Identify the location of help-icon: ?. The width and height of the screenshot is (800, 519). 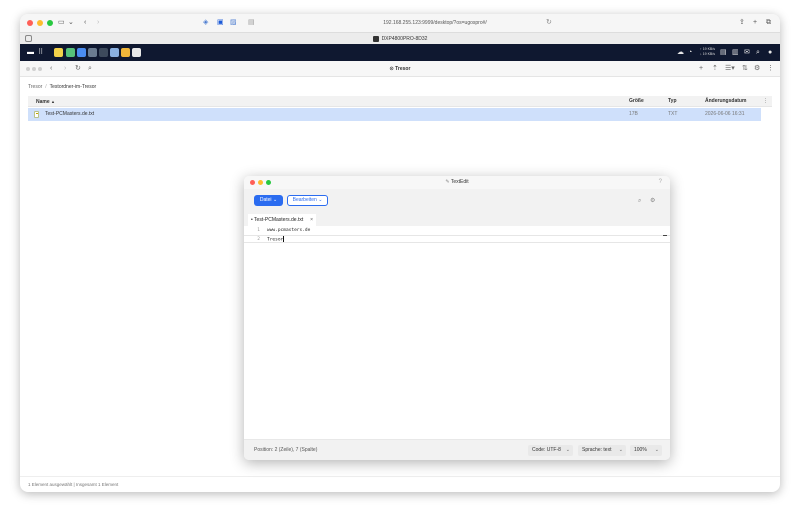
(660, 182).